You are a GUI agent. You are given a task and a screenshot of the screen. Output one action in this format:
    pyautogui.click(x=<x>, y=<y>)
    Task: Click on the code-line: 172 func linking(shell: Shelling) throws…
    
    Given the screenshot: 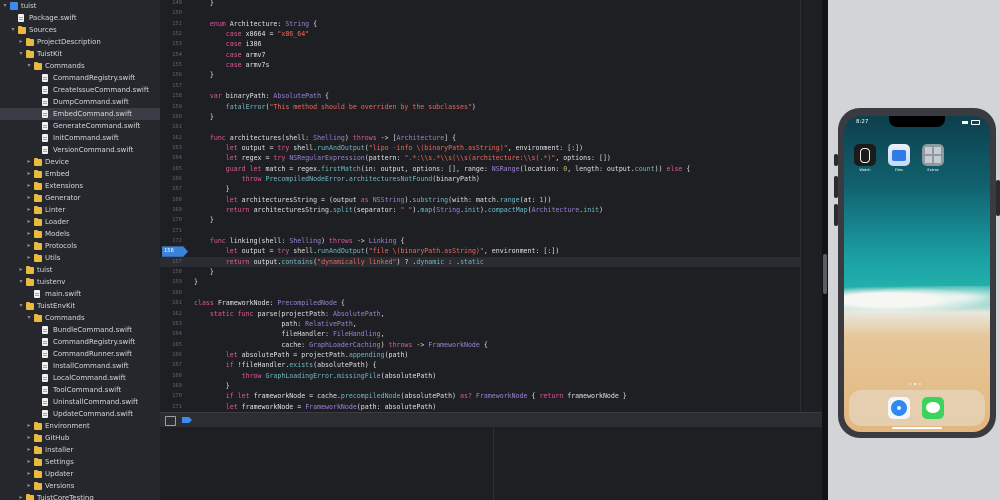 What is the action you would take?
    pyautogui.click(x=491, y=241)
    